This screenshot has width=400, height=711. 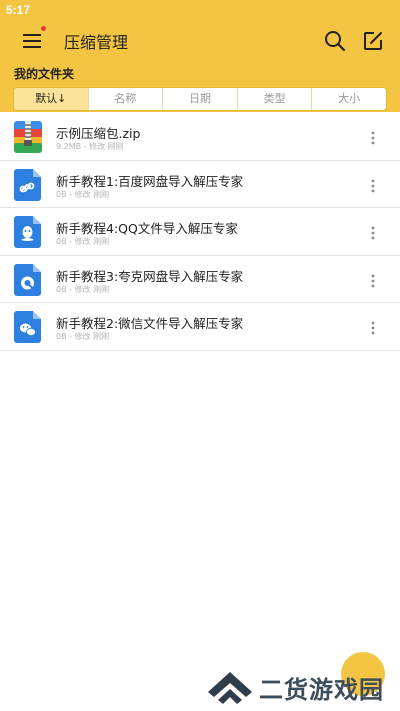 I want to click on zip-archive-icon, so click(x=28, y=137).